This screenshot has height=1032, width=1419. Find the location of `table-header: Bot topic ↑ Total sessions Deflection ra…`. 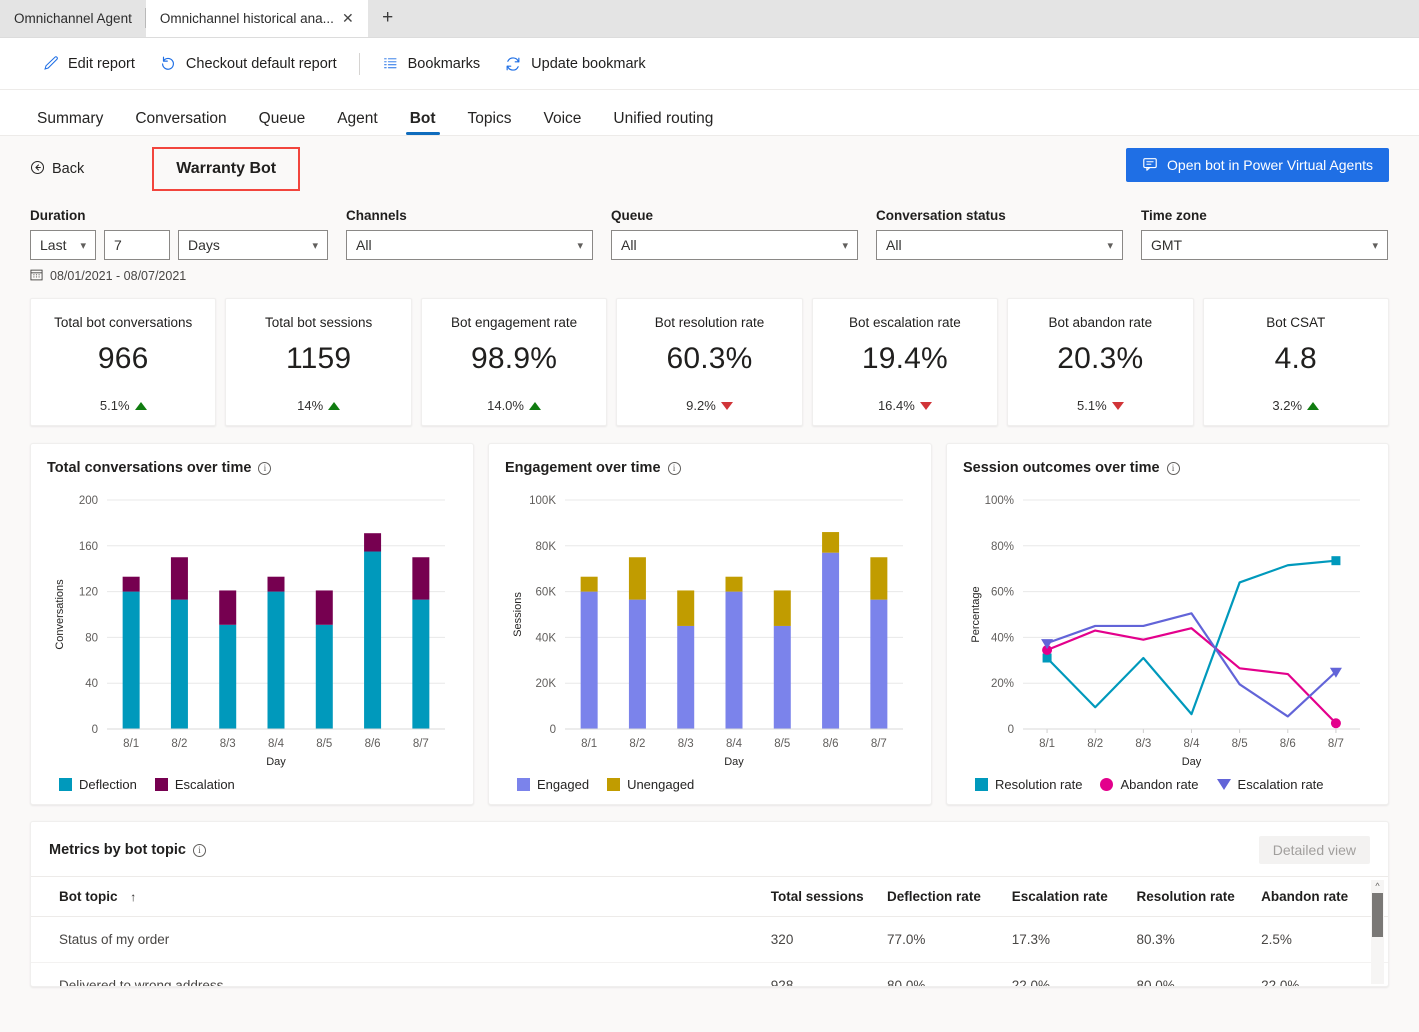

table-header: Bot topic ↑ Total sessions Deflection ra… is located at coordinates (709, 896).